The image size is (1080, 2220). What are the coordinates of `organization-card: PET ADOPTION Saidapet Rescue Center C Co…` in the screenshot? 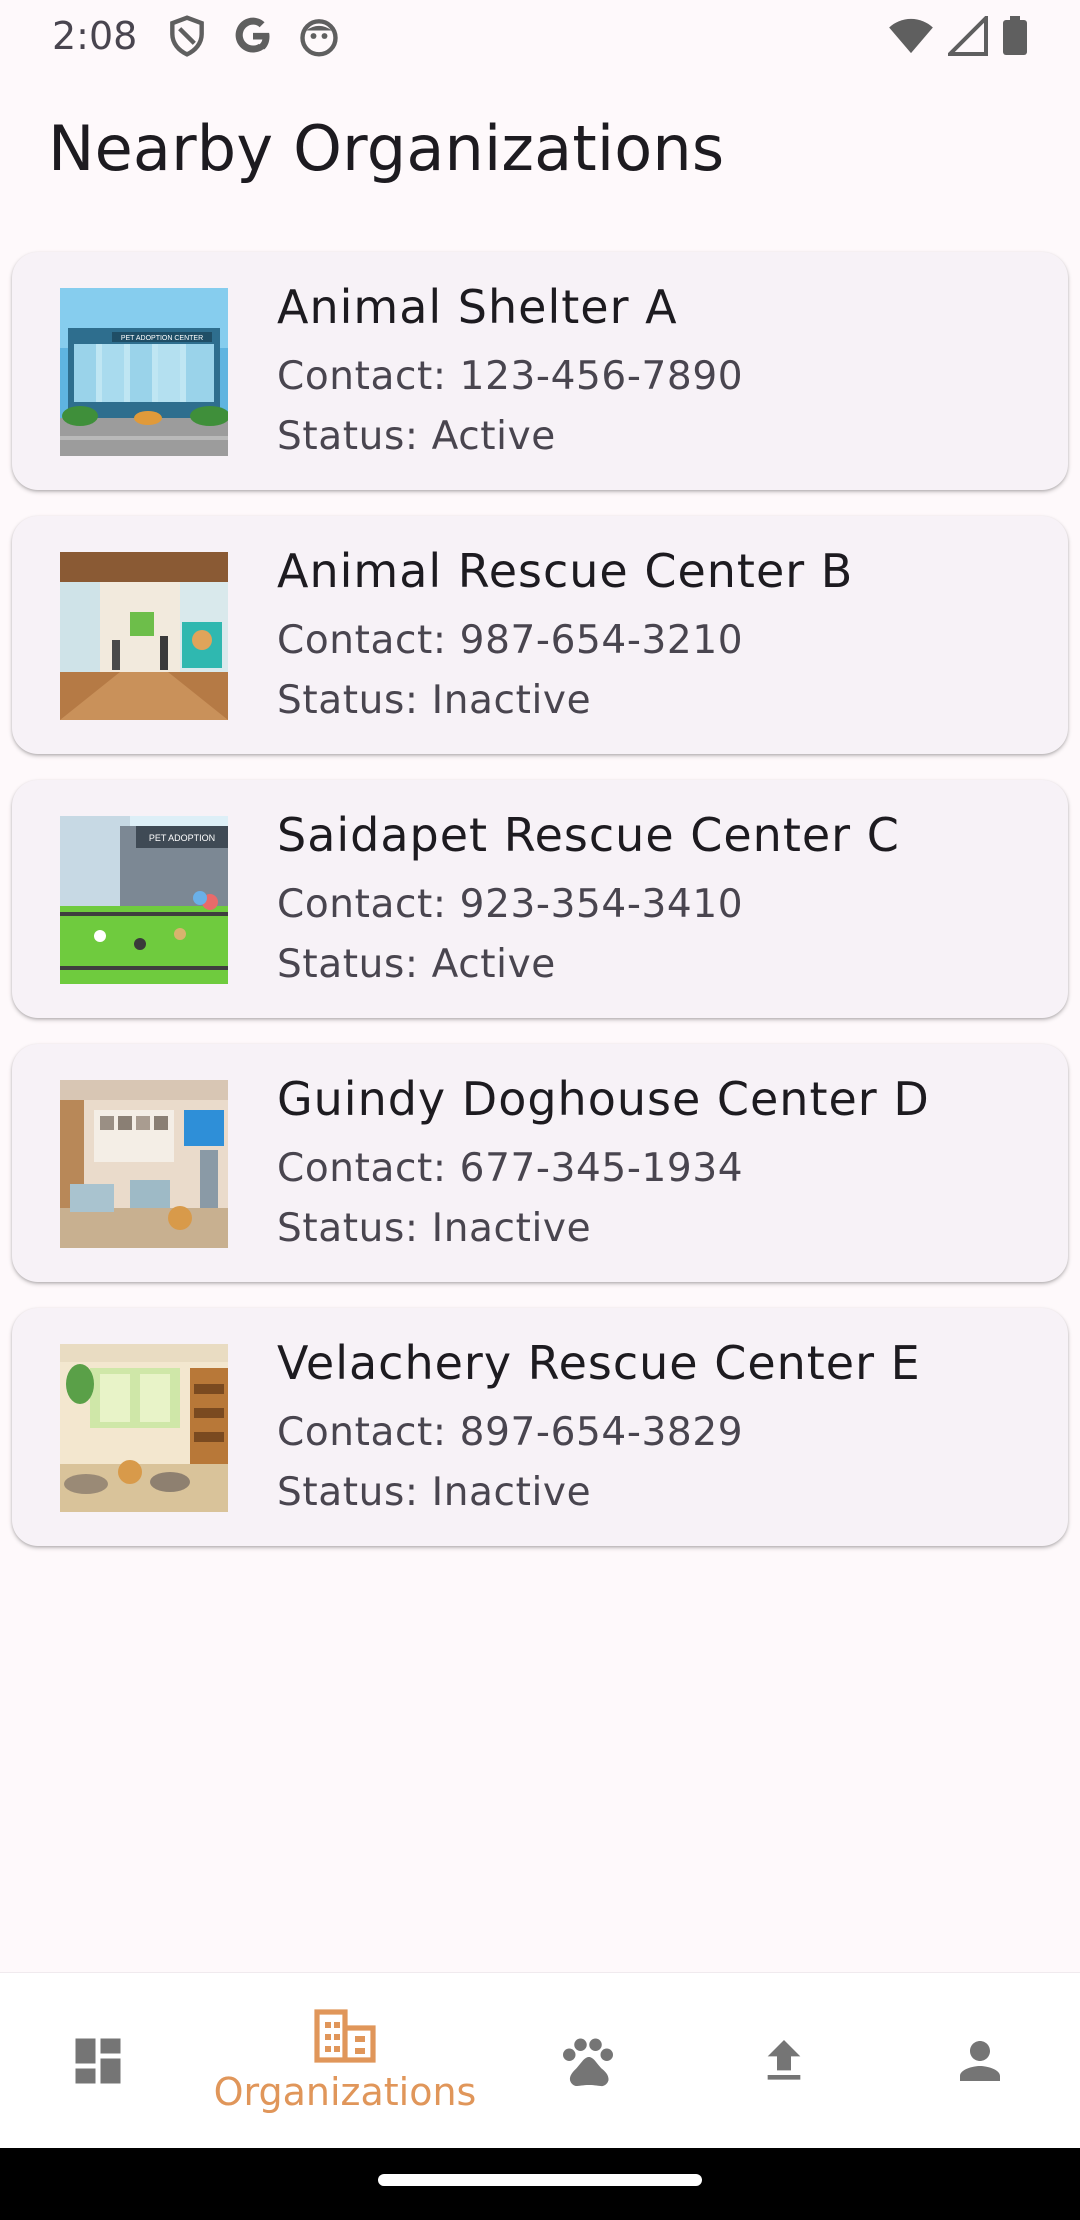 It's located at (540, 899).